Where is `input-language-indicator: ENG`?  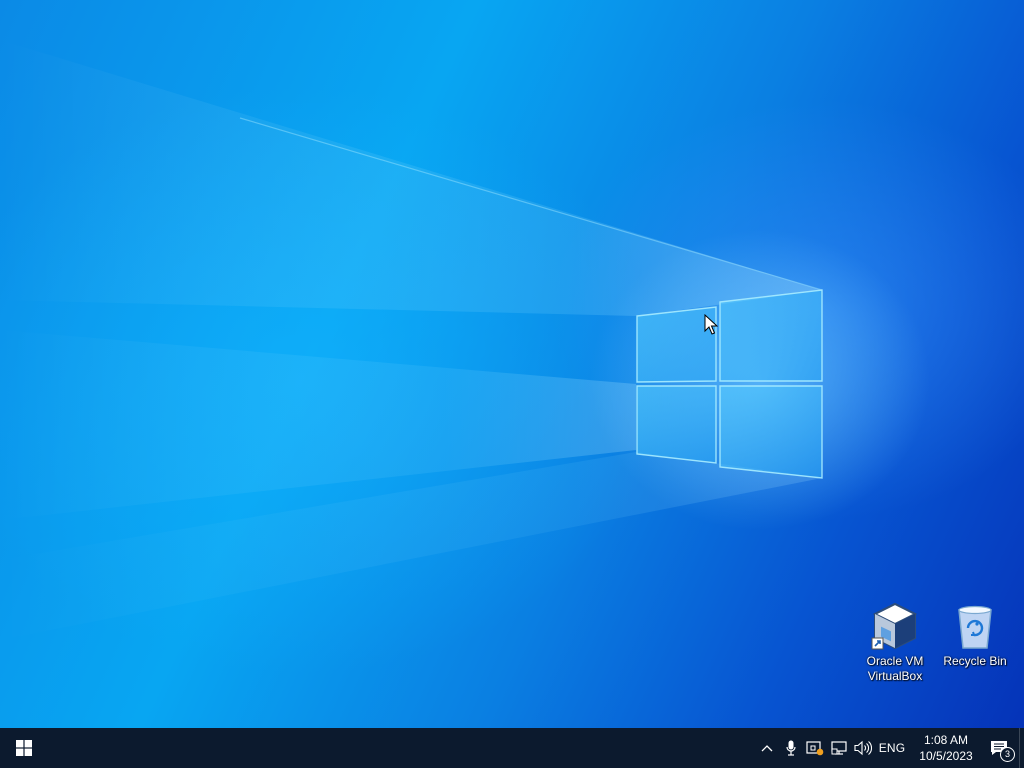
input-language-indicator: ENG is located at coordinates (892, 748).